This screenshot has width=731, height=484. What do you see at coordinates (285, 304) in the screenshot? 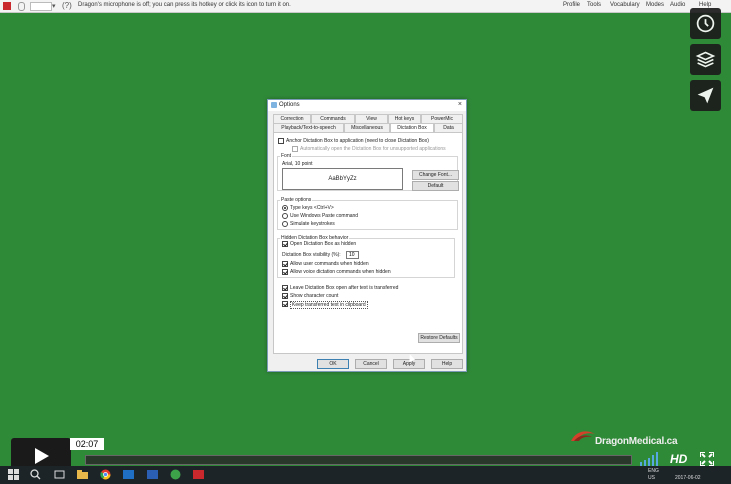
I see `keep-clipboard-checkbox` at bounding box center [285, 304].